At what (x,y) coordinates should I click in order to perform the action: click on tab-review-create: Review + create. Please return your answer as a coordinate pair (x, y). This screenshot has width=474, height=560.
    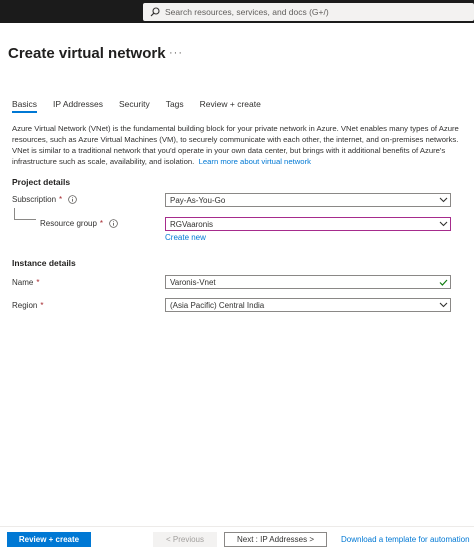
    Looking at the image, I should click on (230, 106).